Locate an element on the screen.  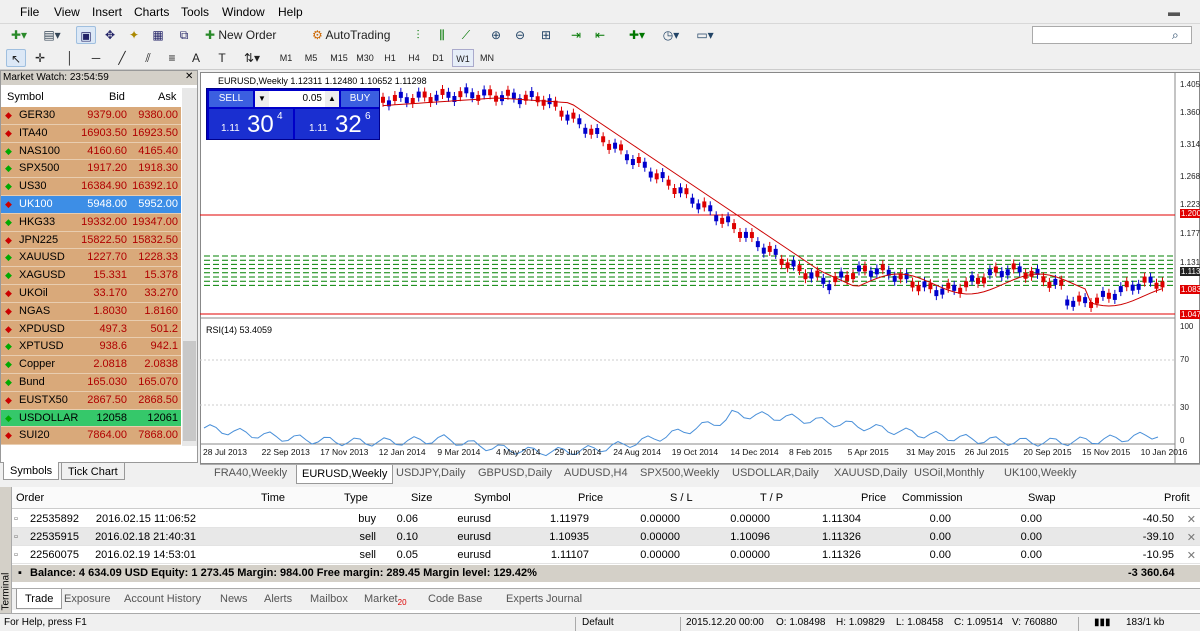
lot-down-icon: ▼ is located at coordinates (262, 99).